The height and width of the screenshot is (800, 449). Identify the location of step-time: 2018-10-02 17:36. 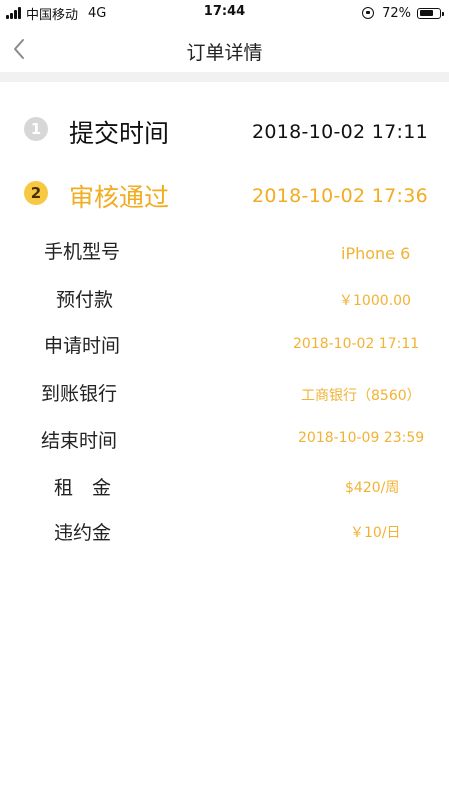
(339, 196).